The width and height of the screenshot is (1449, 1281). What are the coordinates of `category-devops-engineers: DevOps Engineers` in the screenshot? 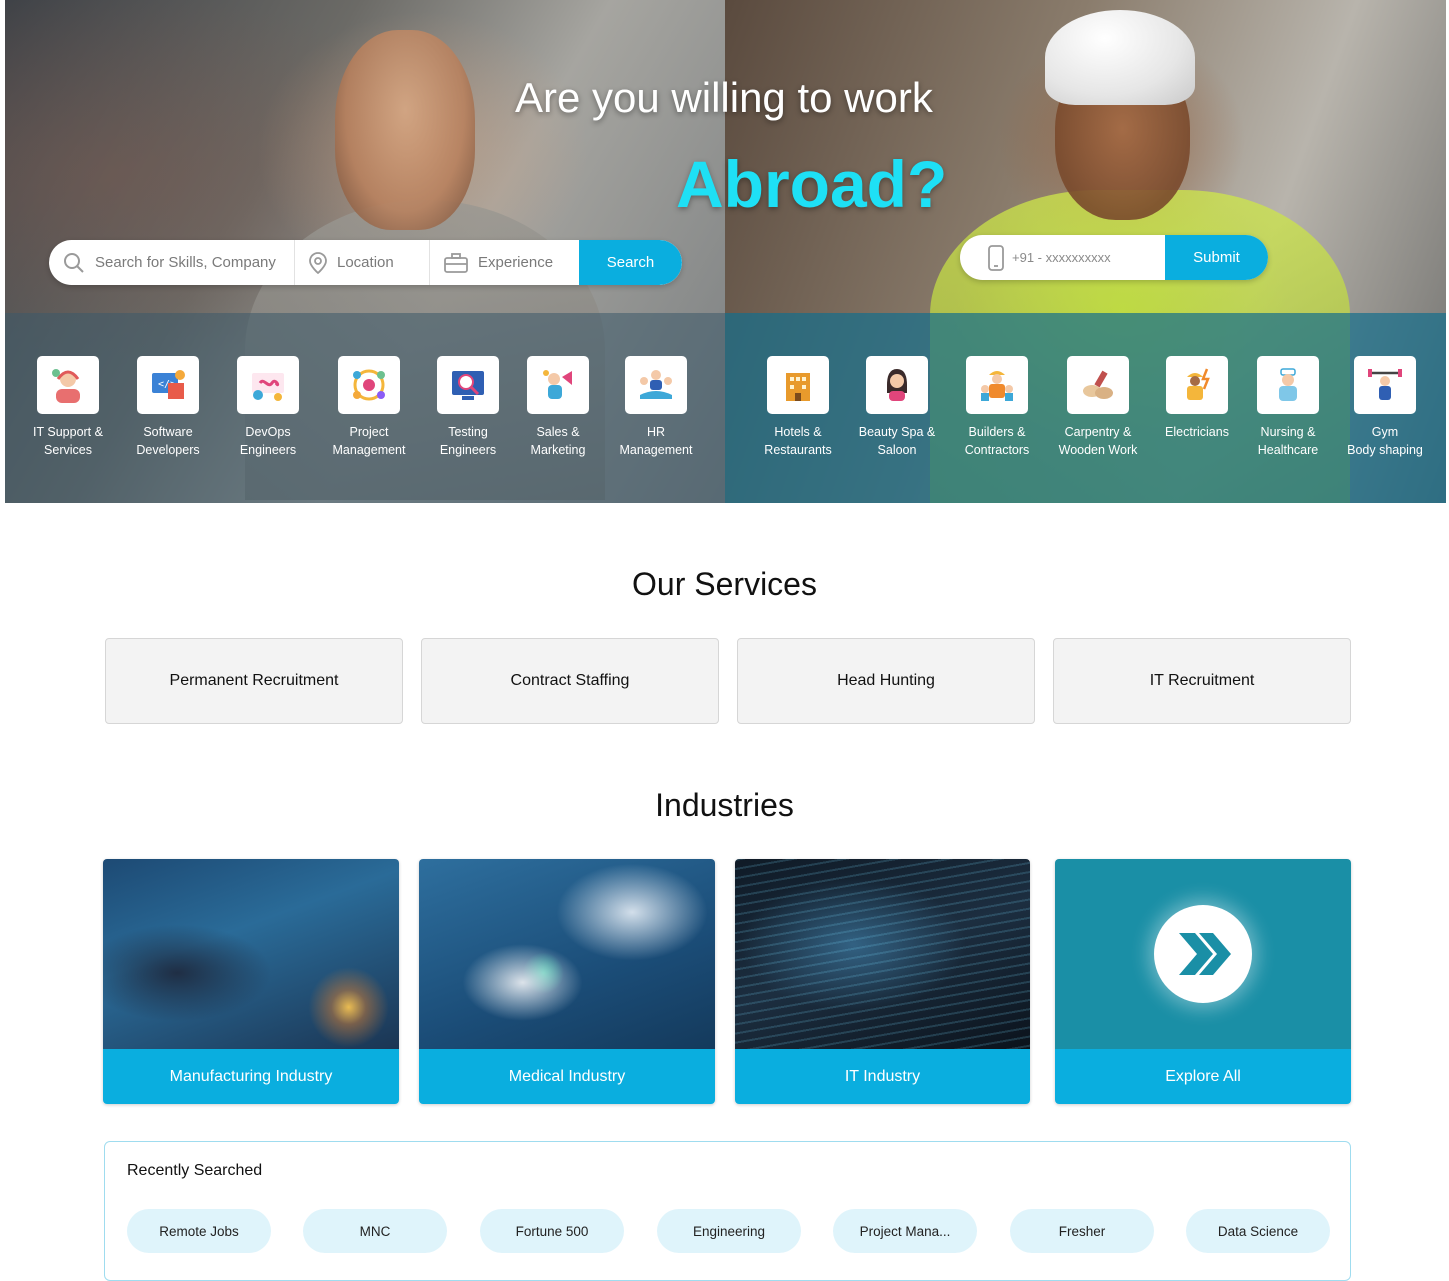 It's located at (268, 407).